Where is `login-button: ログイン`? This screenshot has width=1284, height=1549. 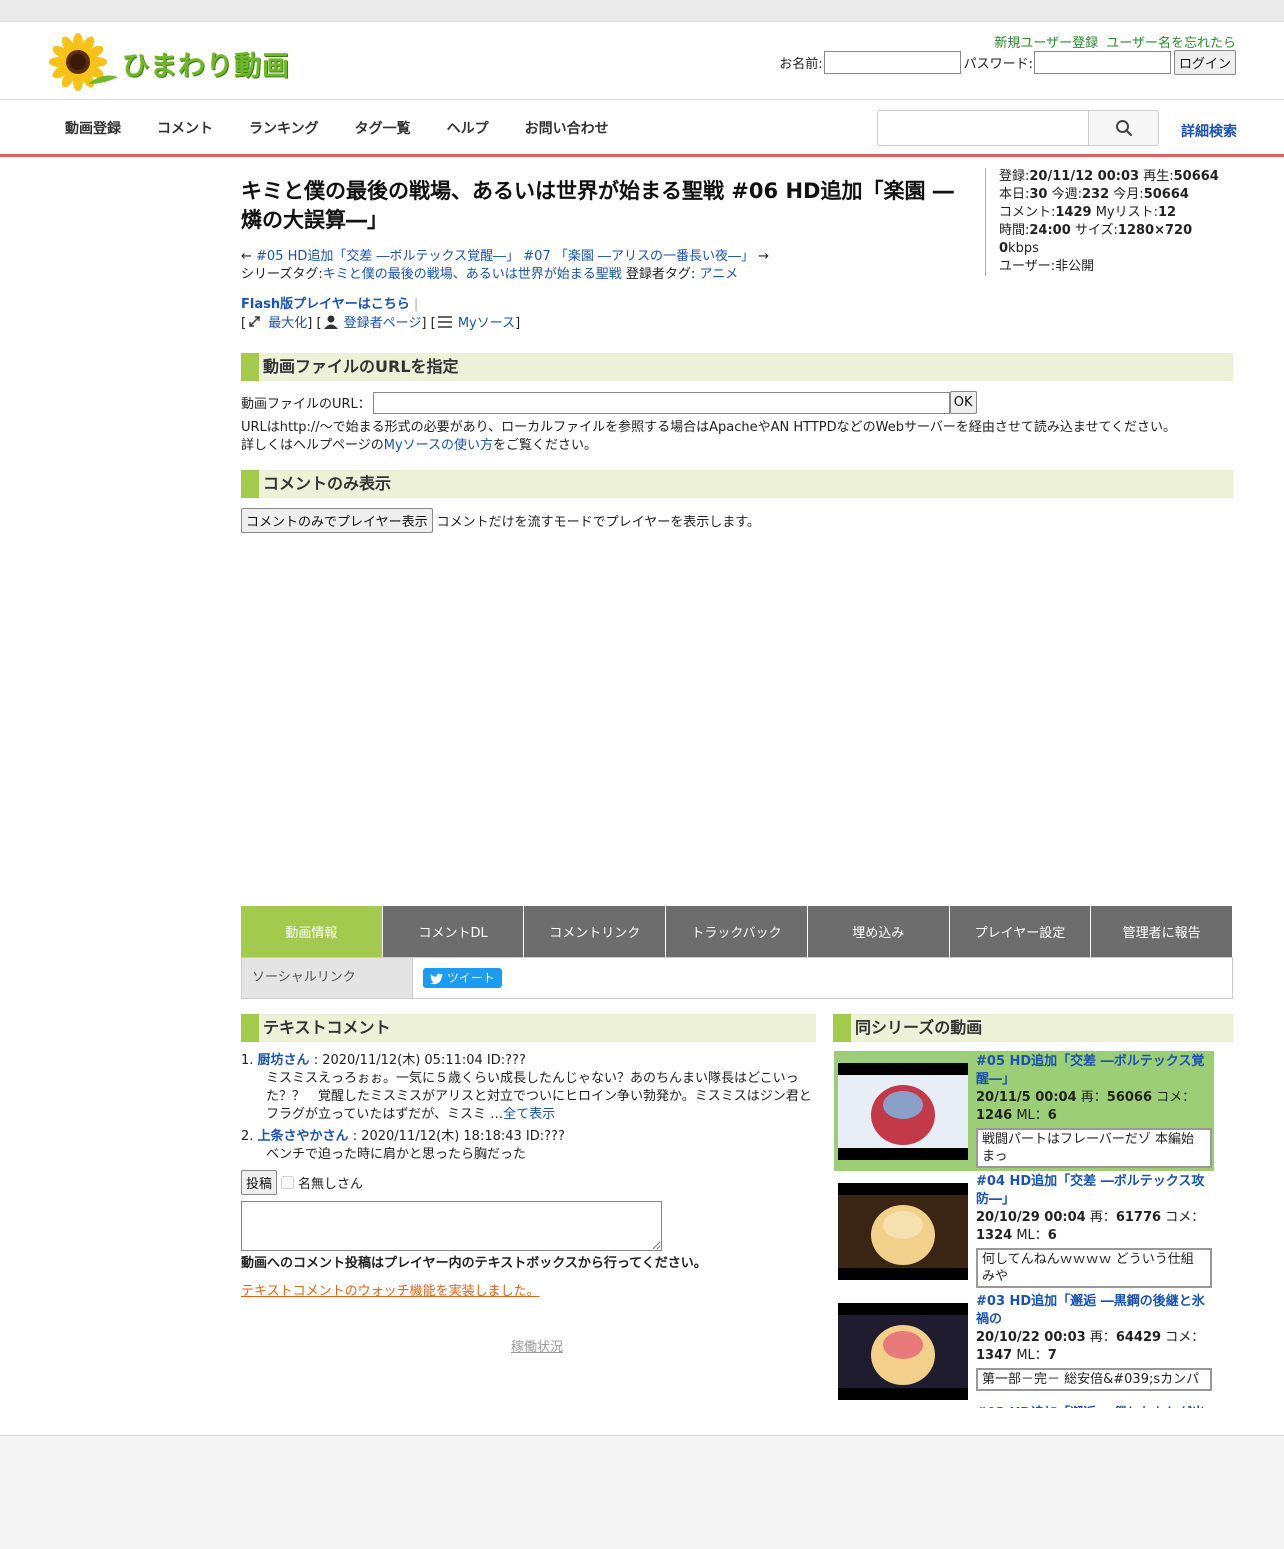 login-button: ログイン is located at coordinates (1204, 62).